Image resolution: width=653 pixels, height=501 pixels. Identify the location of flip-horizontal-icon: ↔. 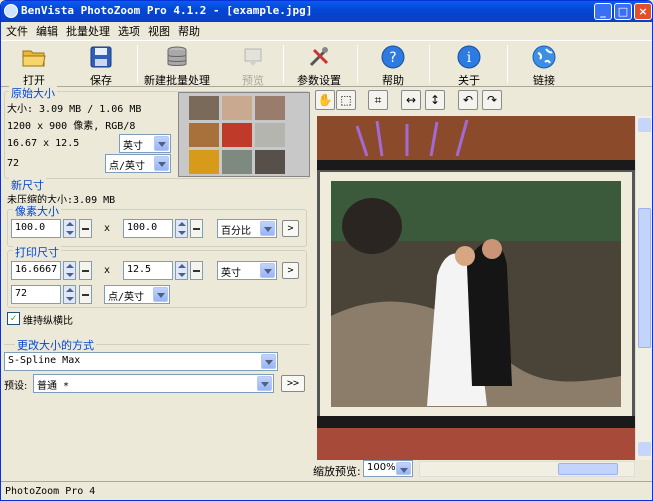
(411, 100).